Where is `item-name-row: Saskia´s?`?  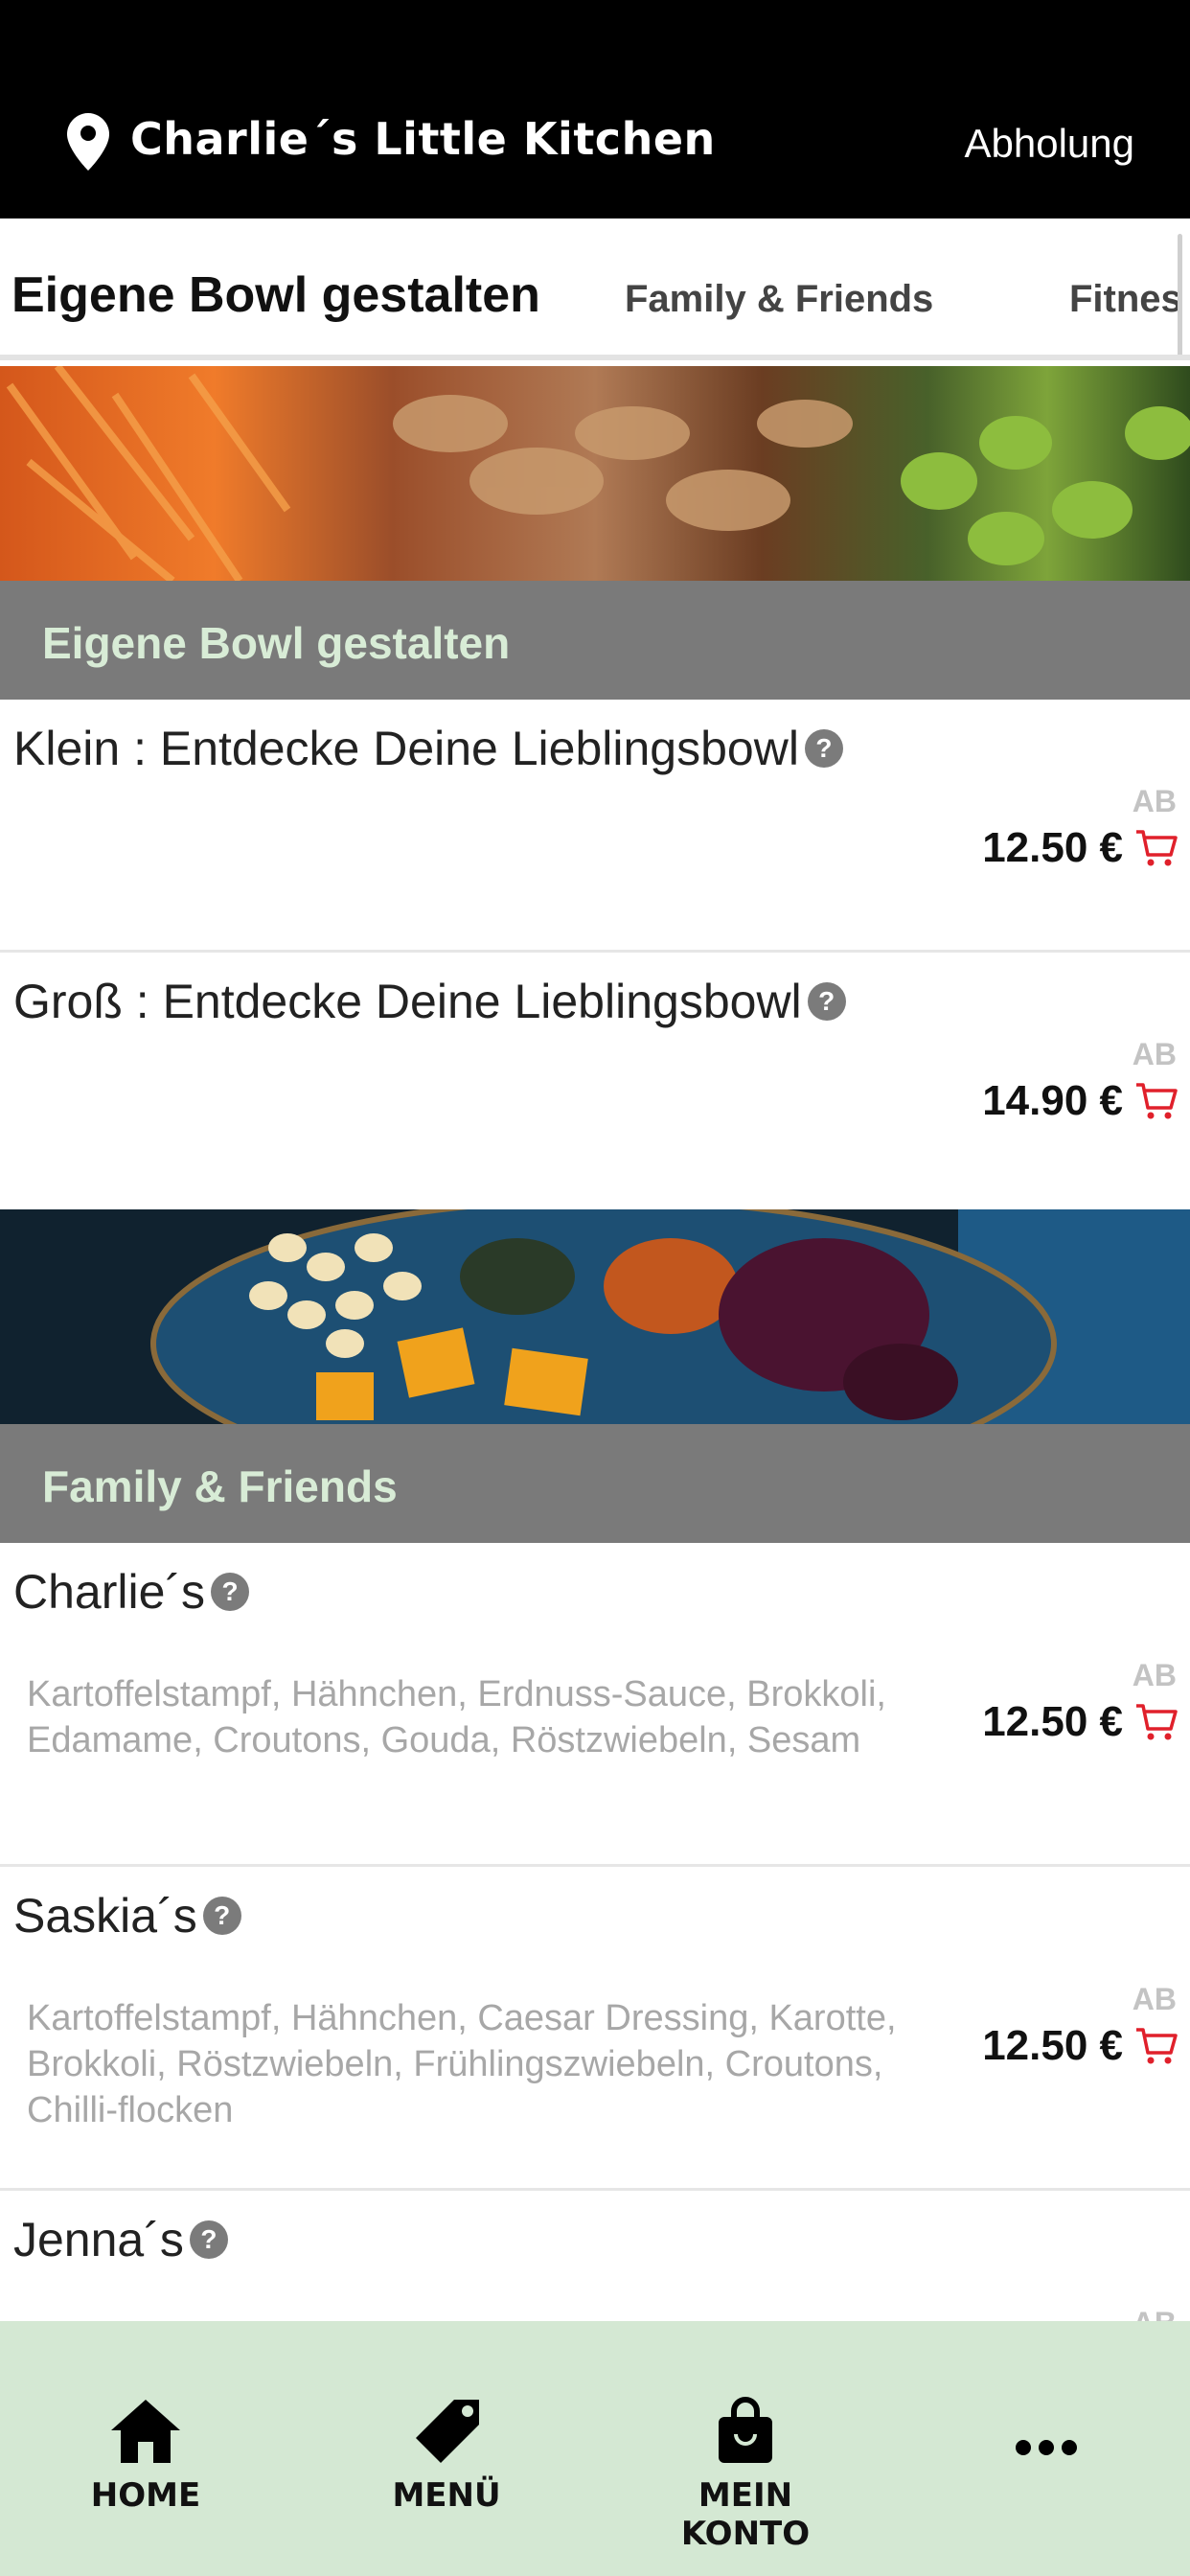
item-name-row: Saskia´s? is located at coordinates (127, 1916).